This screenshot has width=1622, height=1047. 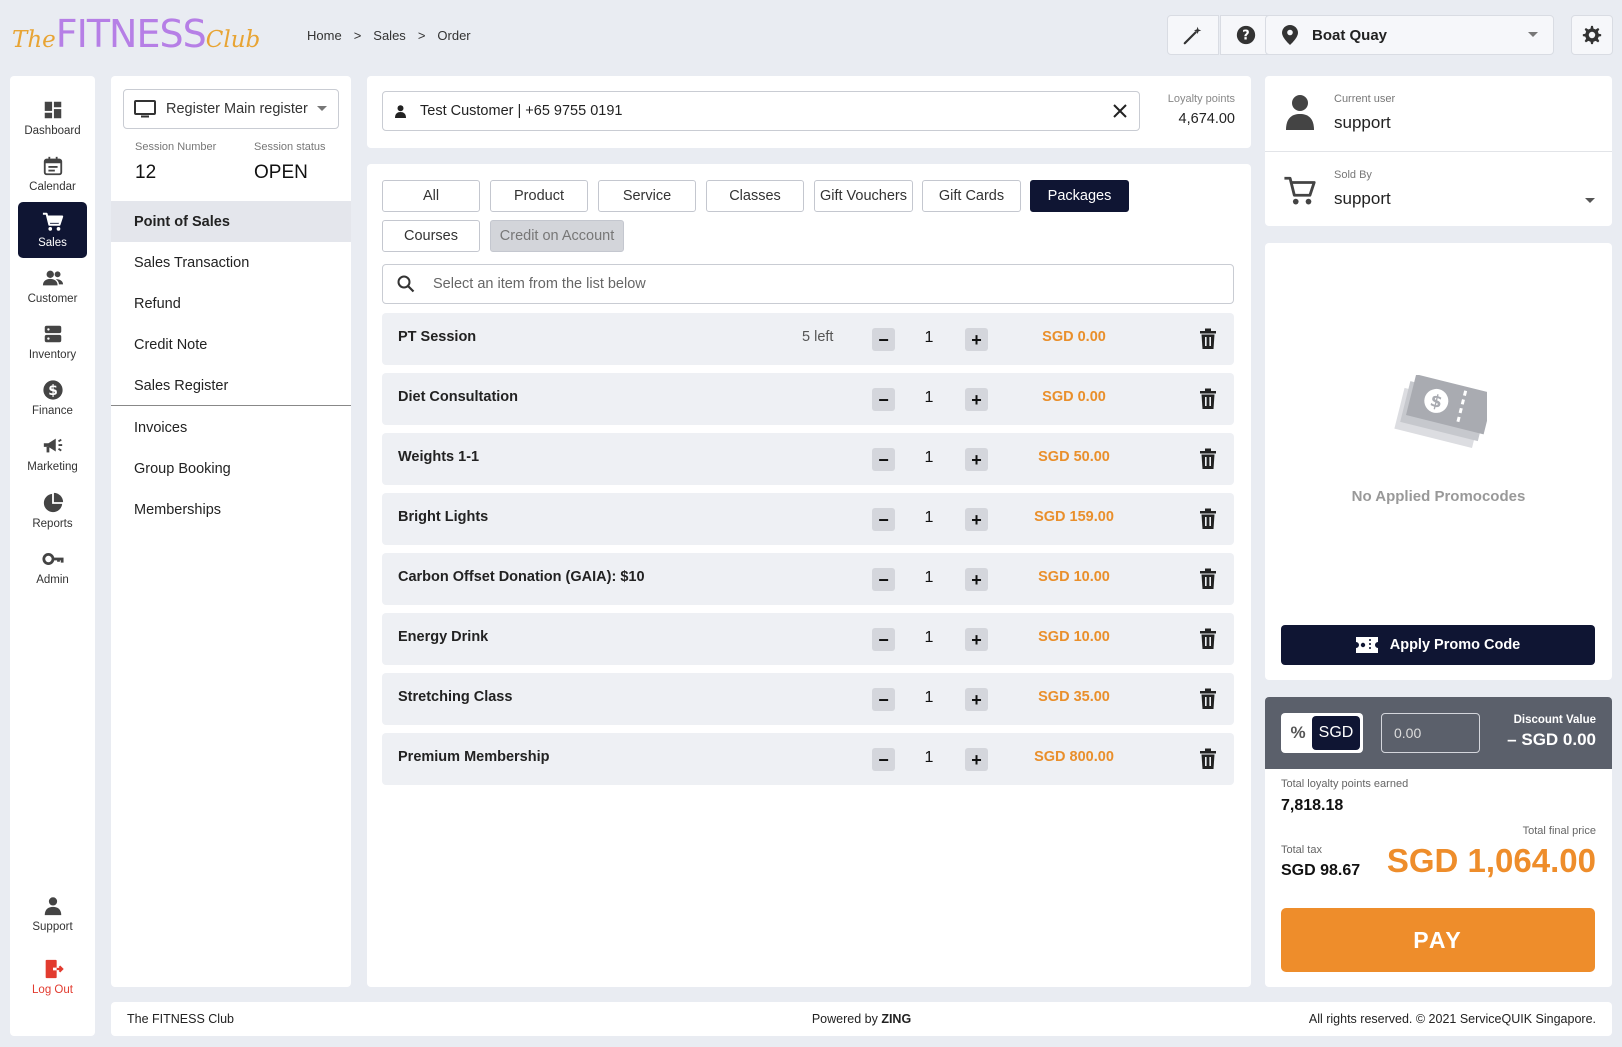 What do you see at coordinates (34, 40) in the screenshot?
I see `logo-the: The` at bounding box center [34, 40].